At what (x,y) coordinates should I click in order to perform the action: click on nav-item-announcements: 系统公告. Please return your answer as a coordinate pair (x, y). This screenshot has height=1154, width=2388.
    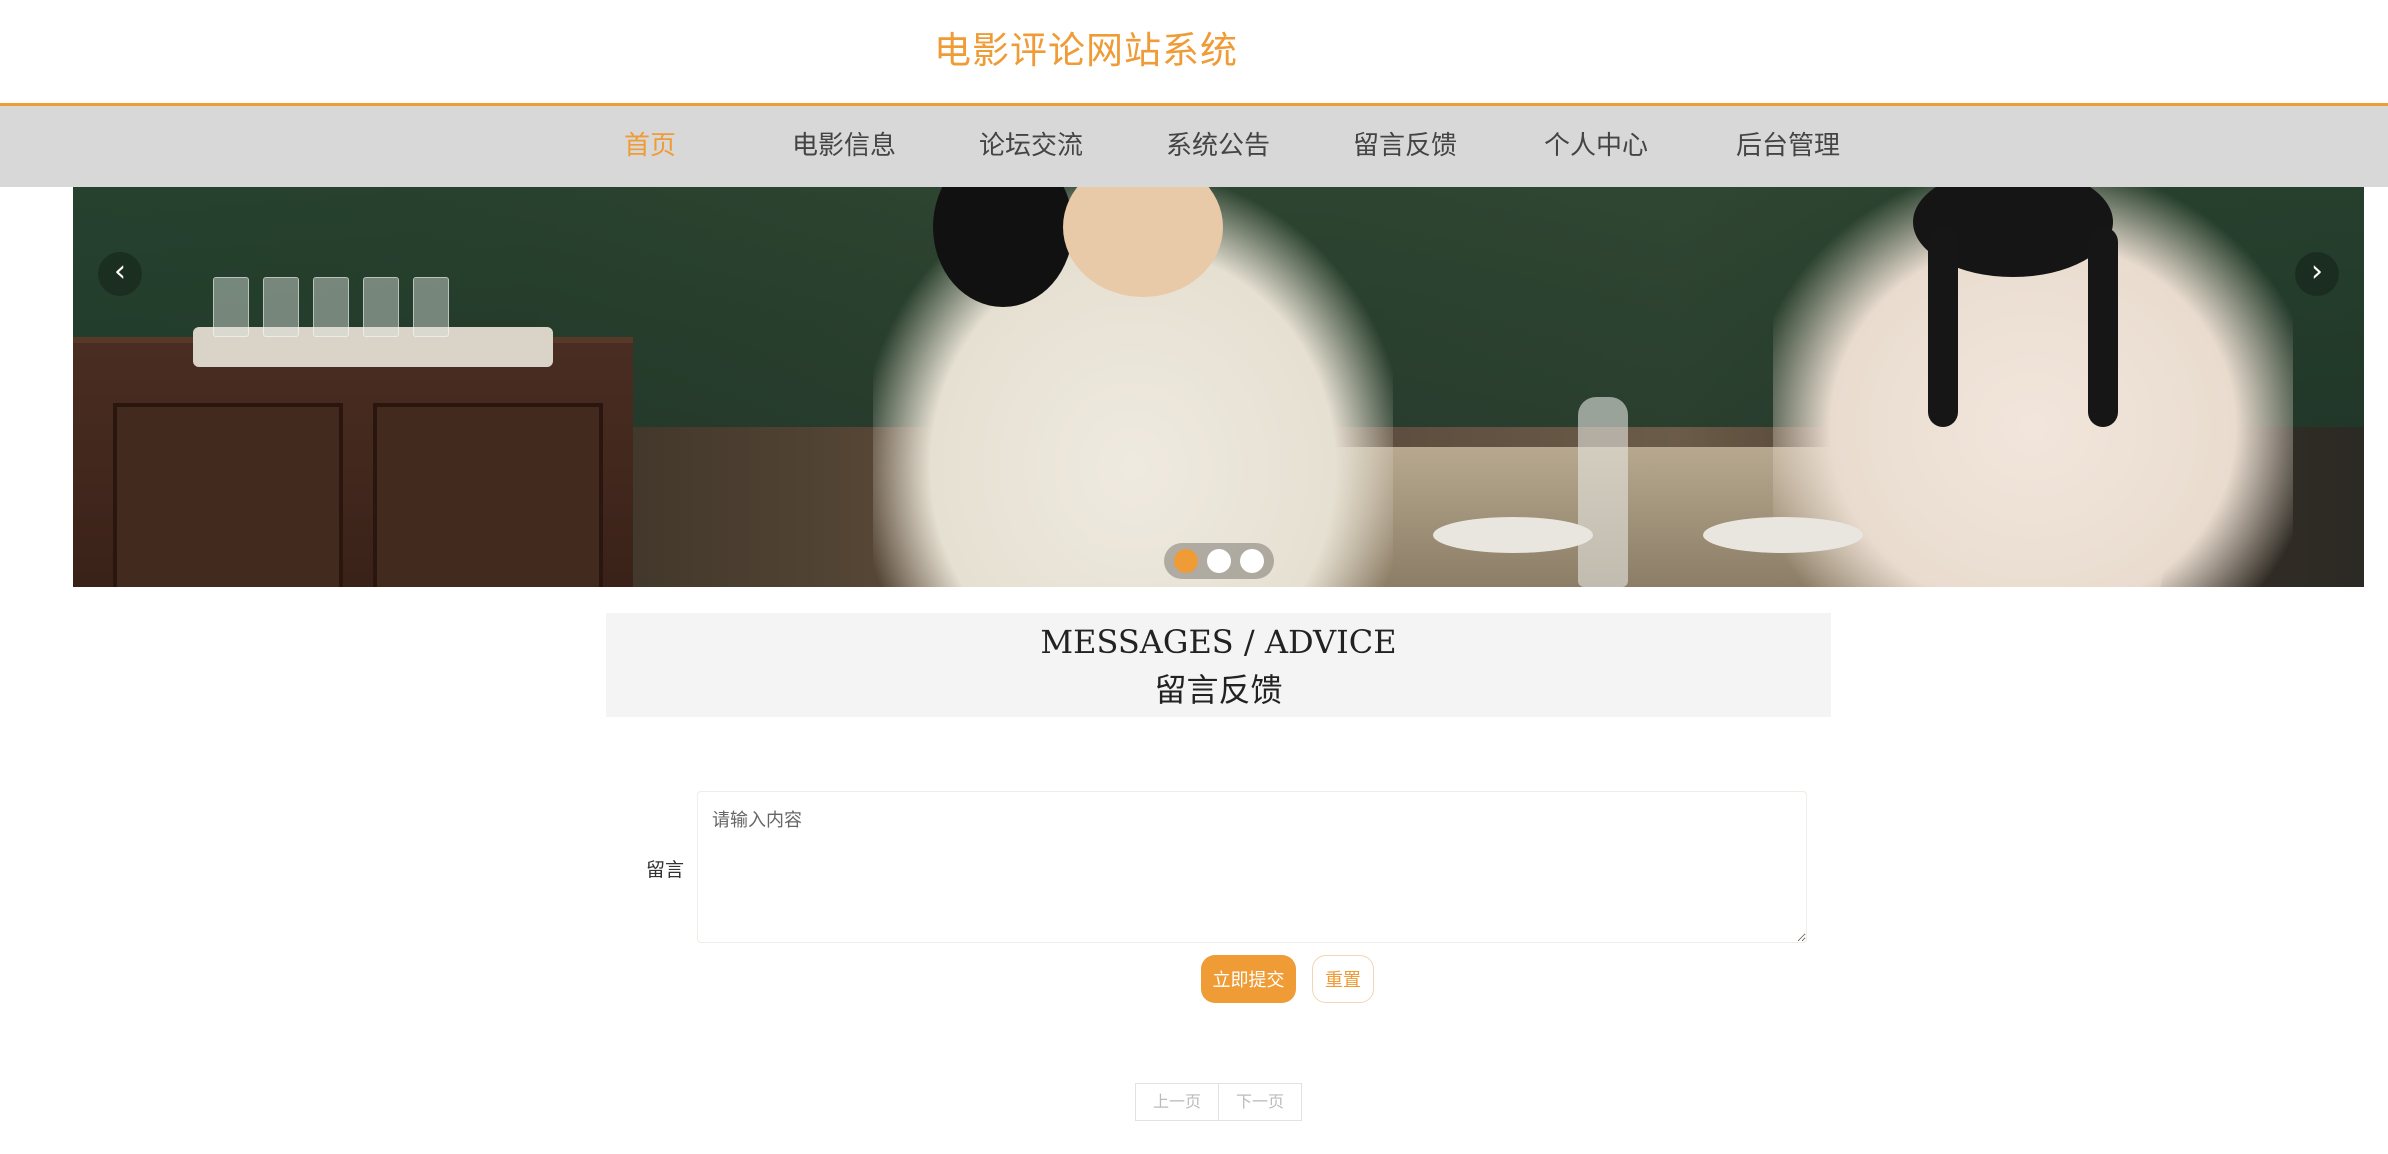
    Looking at the image, I should click on (1218, 146).